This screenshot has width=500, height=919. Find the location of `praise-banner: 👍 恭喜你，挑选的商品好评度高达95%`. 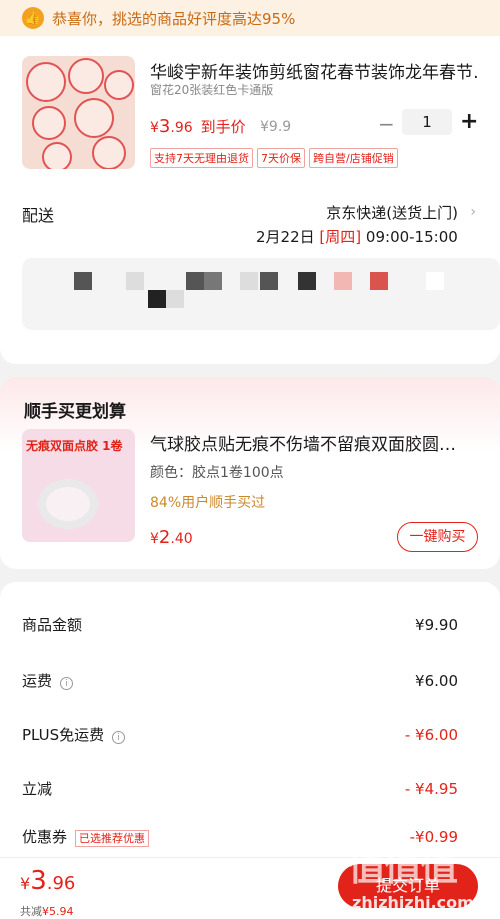

praise-banner: 👍 恭喜你，挑选的商品好评度高达95% is located at coordinates (250, 18).